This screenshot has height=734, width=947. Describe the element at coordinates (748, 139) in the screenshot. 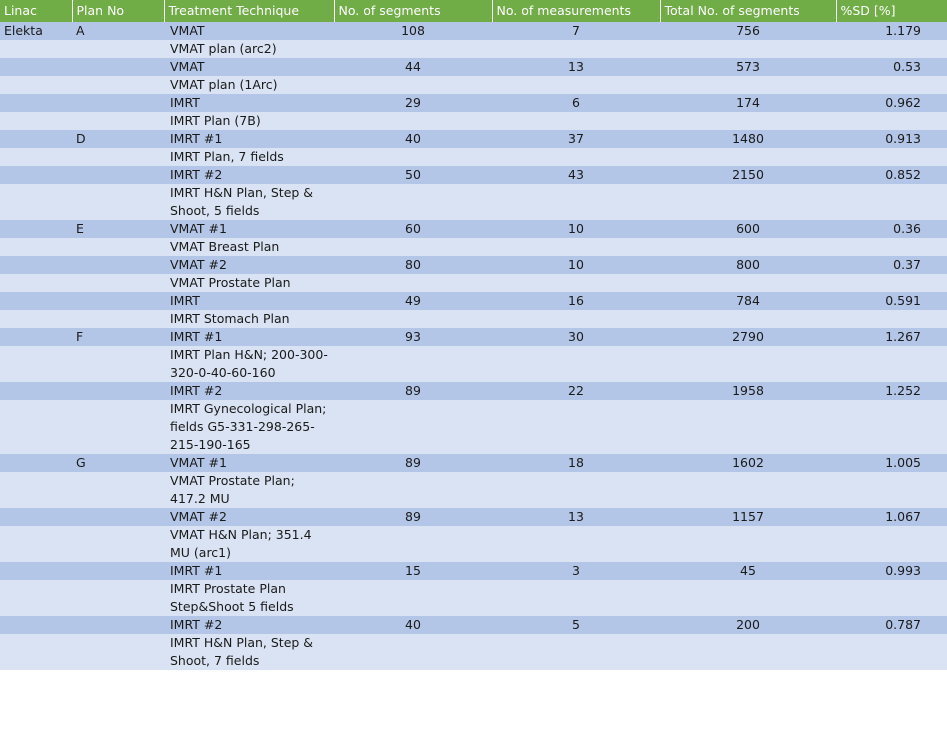

I see `cell-total-no-of-segments: 1480` at that location.